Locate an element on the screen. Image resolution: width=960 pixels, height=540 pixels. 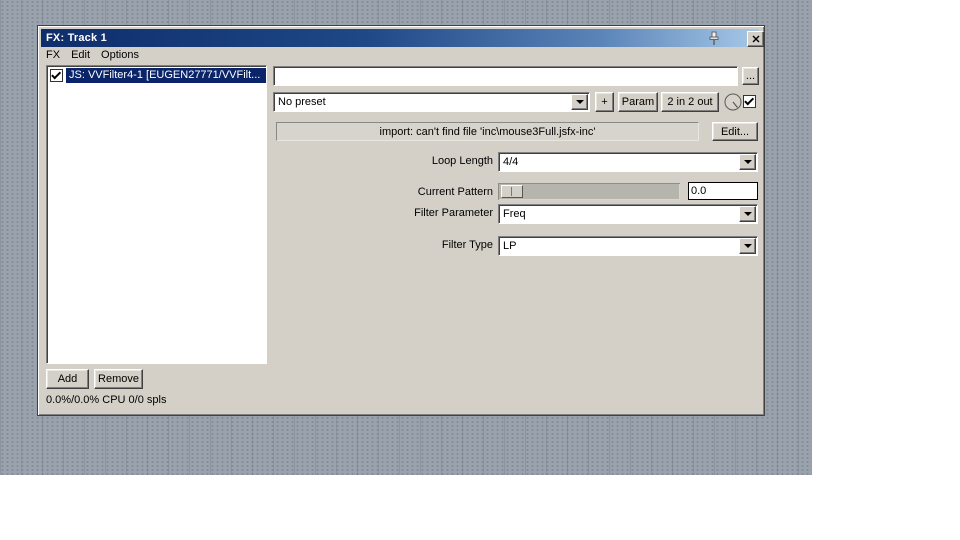
filter-parameter-value: Freq is located at coordinates (514, 214).